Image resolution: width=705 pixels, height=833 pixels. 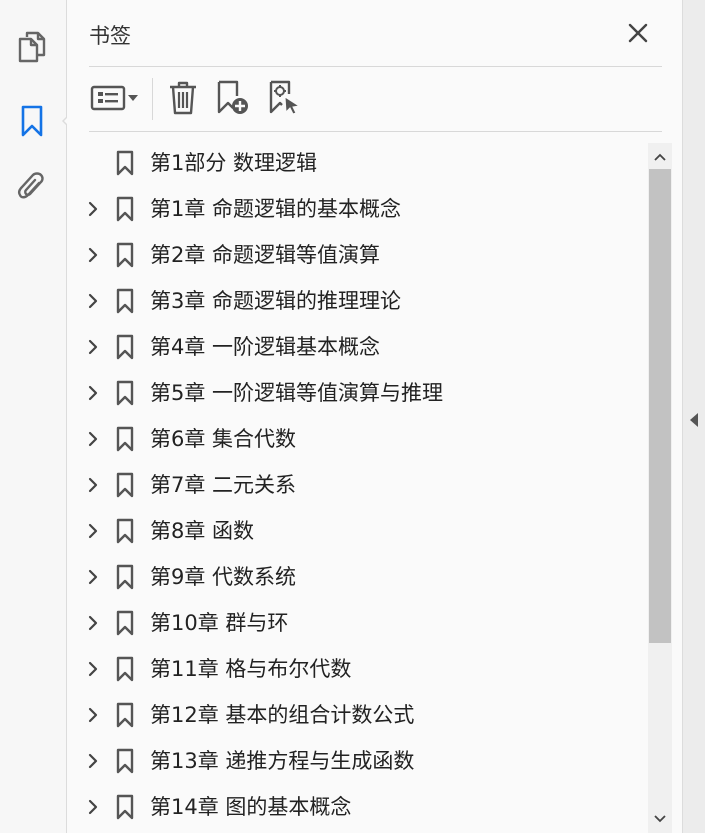 I want to click on close-icon, so click(x=638, y=33).